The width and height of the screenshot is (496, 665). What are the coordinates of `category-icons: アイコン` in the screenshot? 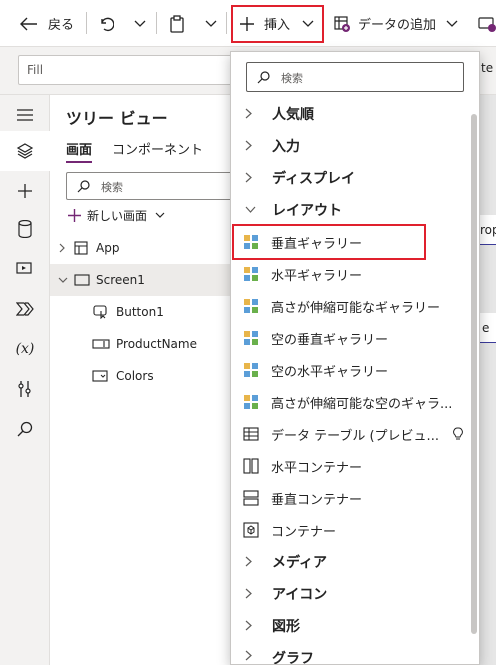 It's located at (350, 594).